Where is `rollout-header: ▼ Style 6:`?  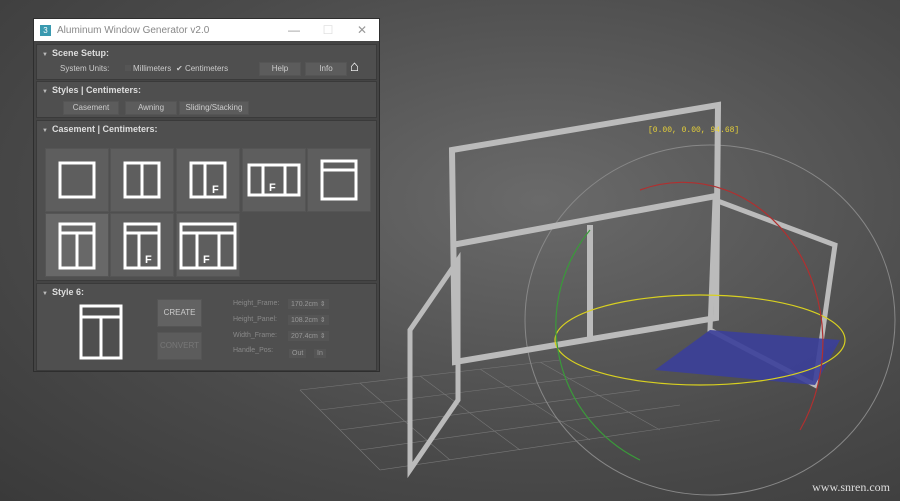
rollout-header: ▼ Style 6: is located at coordinates (206, 290).